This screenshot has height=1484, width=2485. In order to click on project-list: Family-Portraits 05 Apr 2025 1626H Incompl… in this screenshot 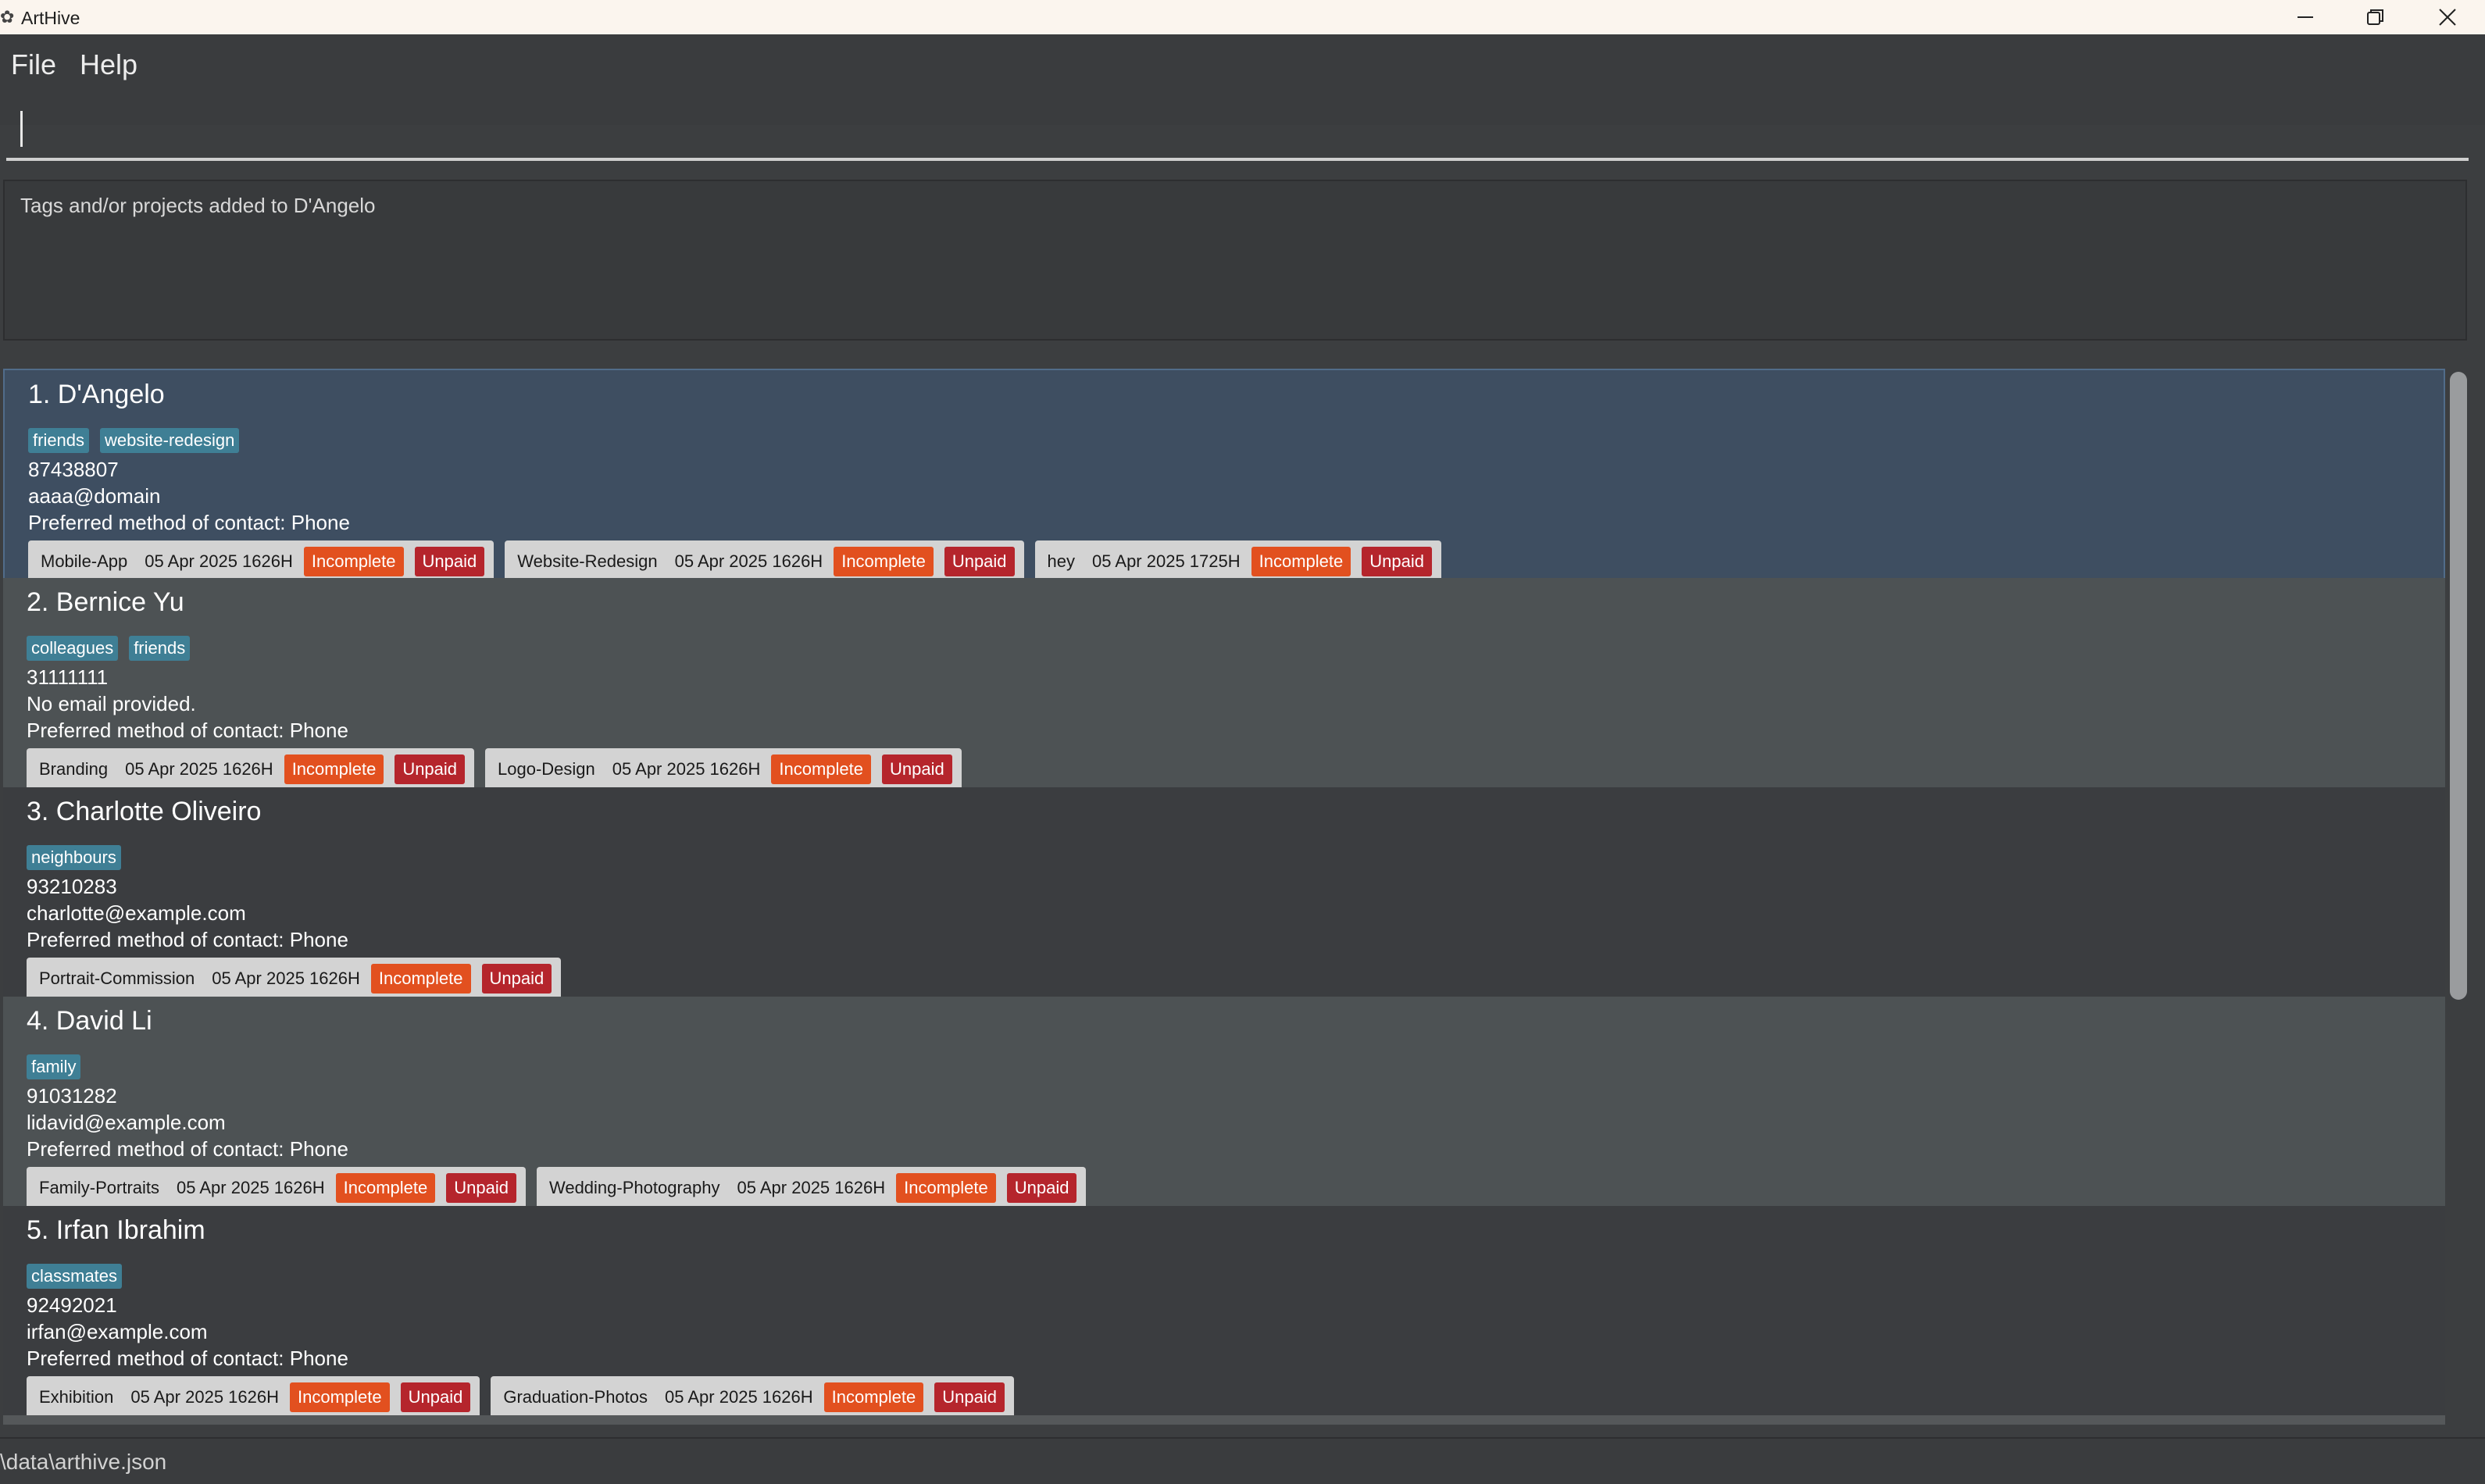, I will do `click(557, 1188)`.